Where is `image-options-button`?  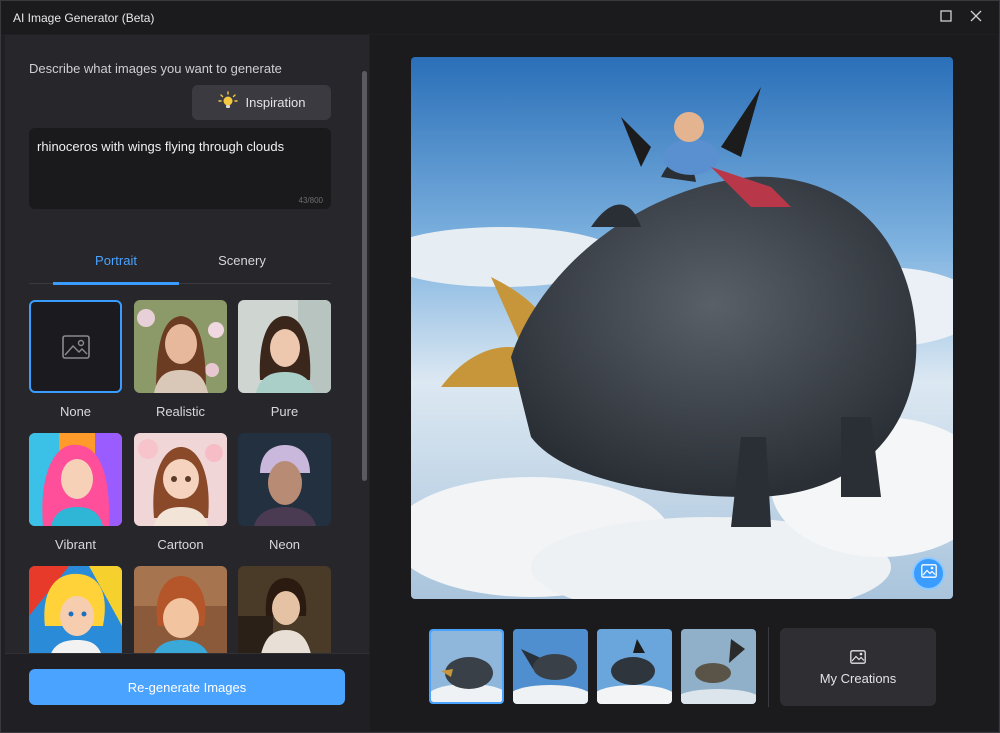
image-options-button is located at coordinates (928, 573).